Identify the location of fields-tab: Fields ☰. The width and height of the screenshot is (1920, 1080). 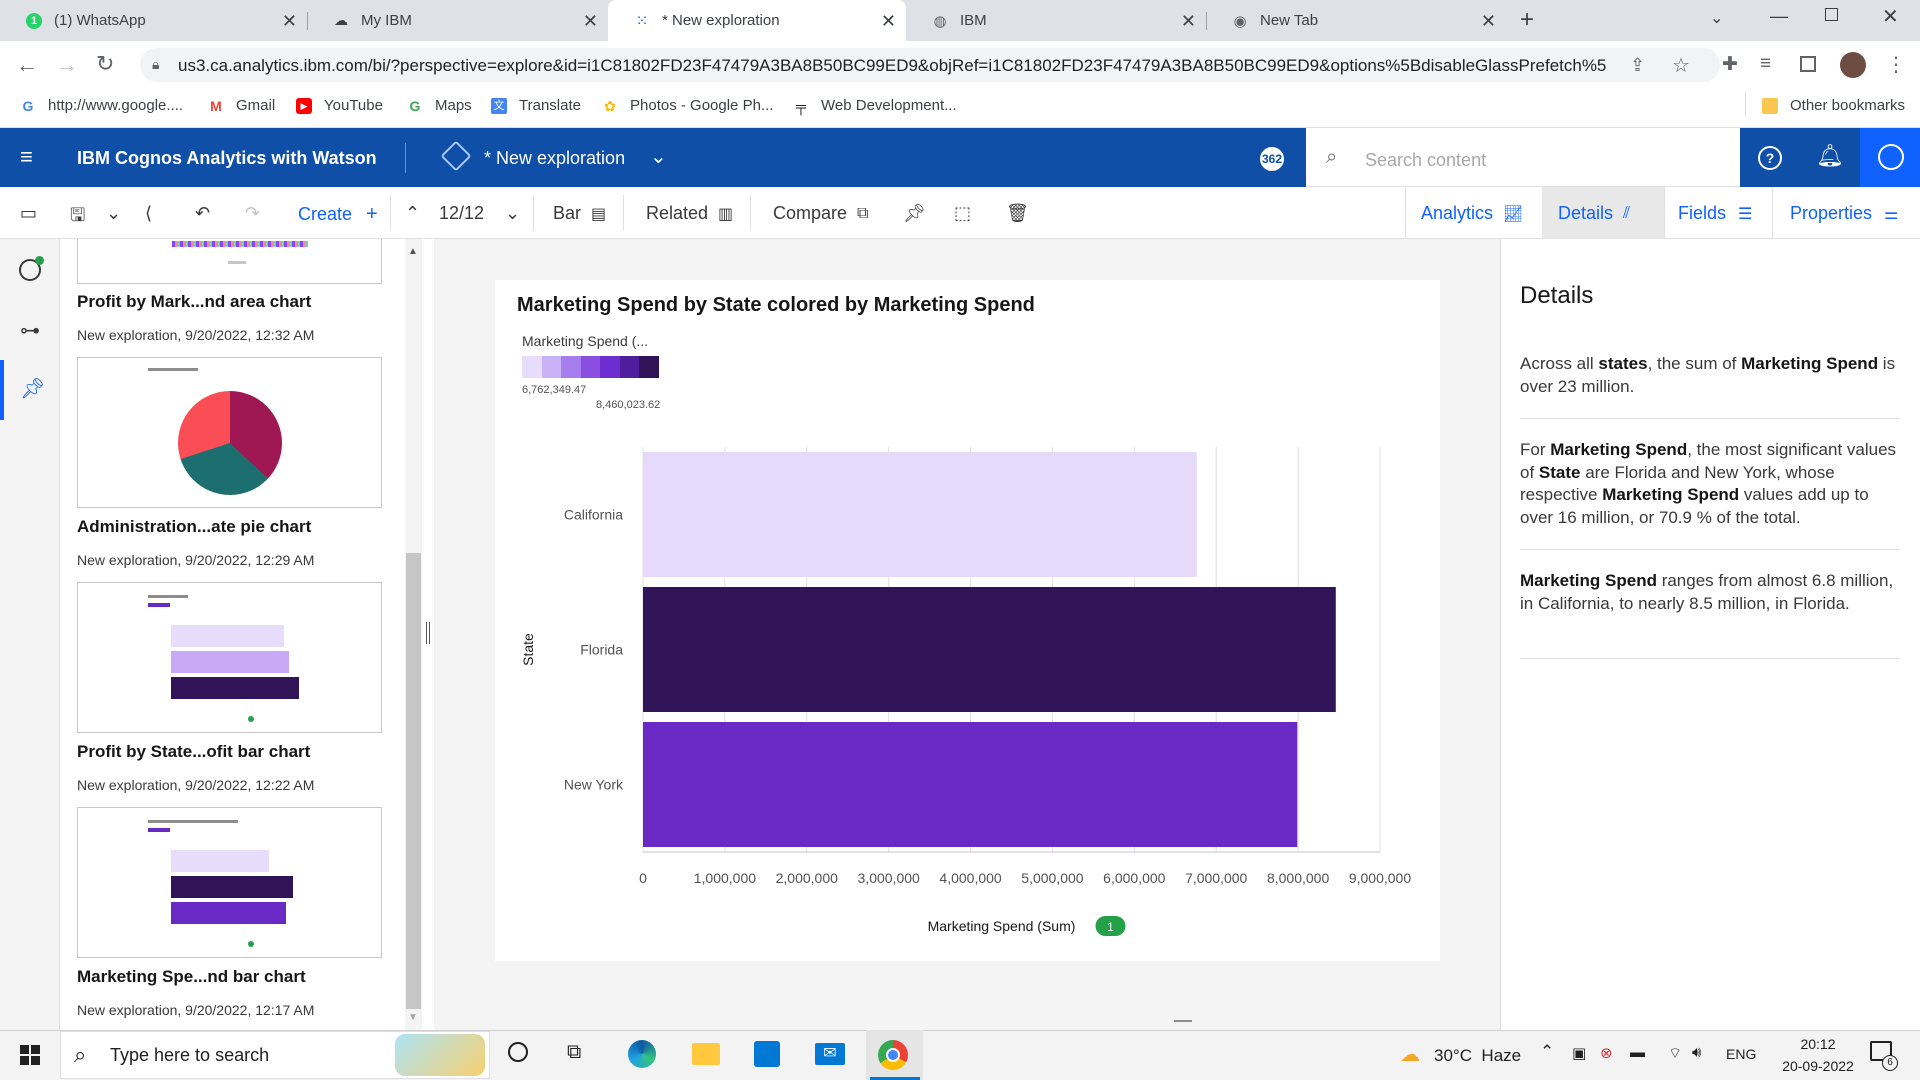
(1715, 213).